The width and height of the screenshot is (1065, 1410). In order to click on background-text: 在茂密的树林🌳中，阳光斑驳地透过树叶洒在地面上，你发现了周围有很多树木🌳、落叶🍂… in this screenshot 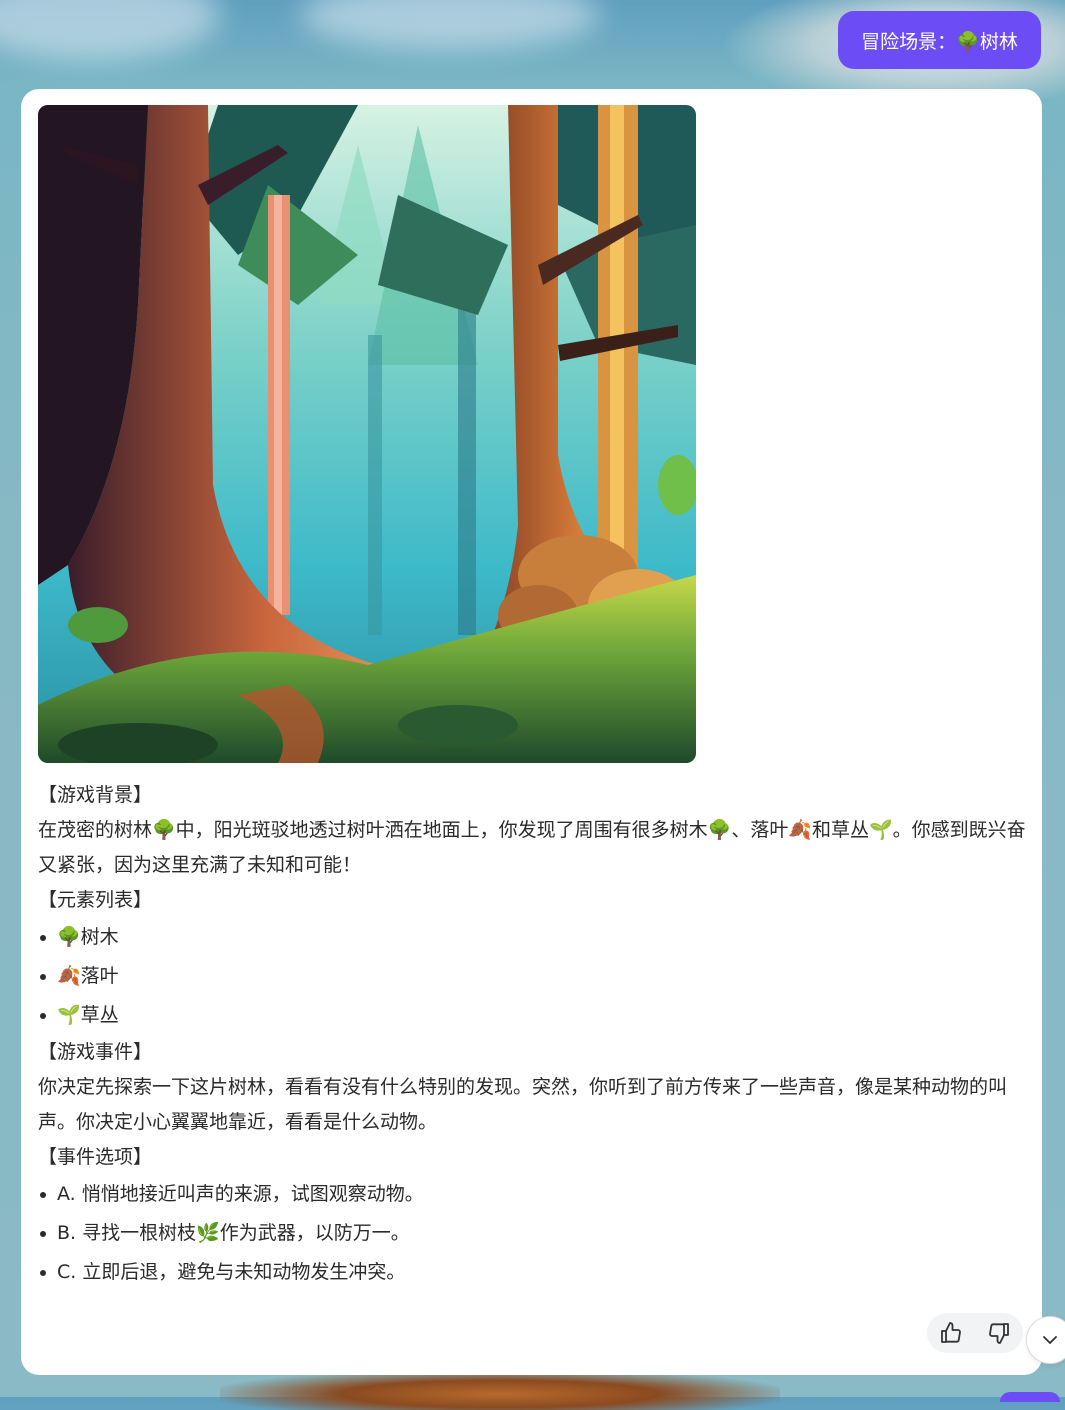, I will do `click(532, 847)`.